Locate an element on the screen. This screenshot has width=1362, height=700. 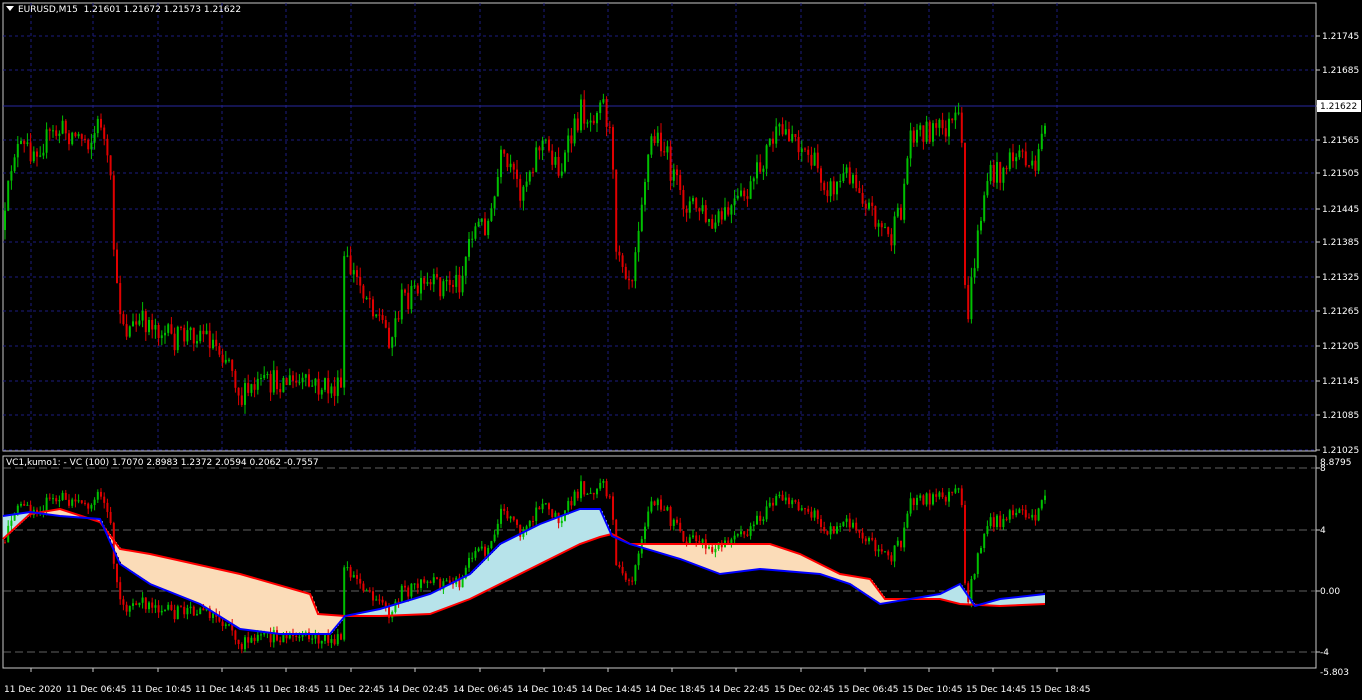
time-axis-label: 11 Dec 18:45 is located at coordinates (289, 690).